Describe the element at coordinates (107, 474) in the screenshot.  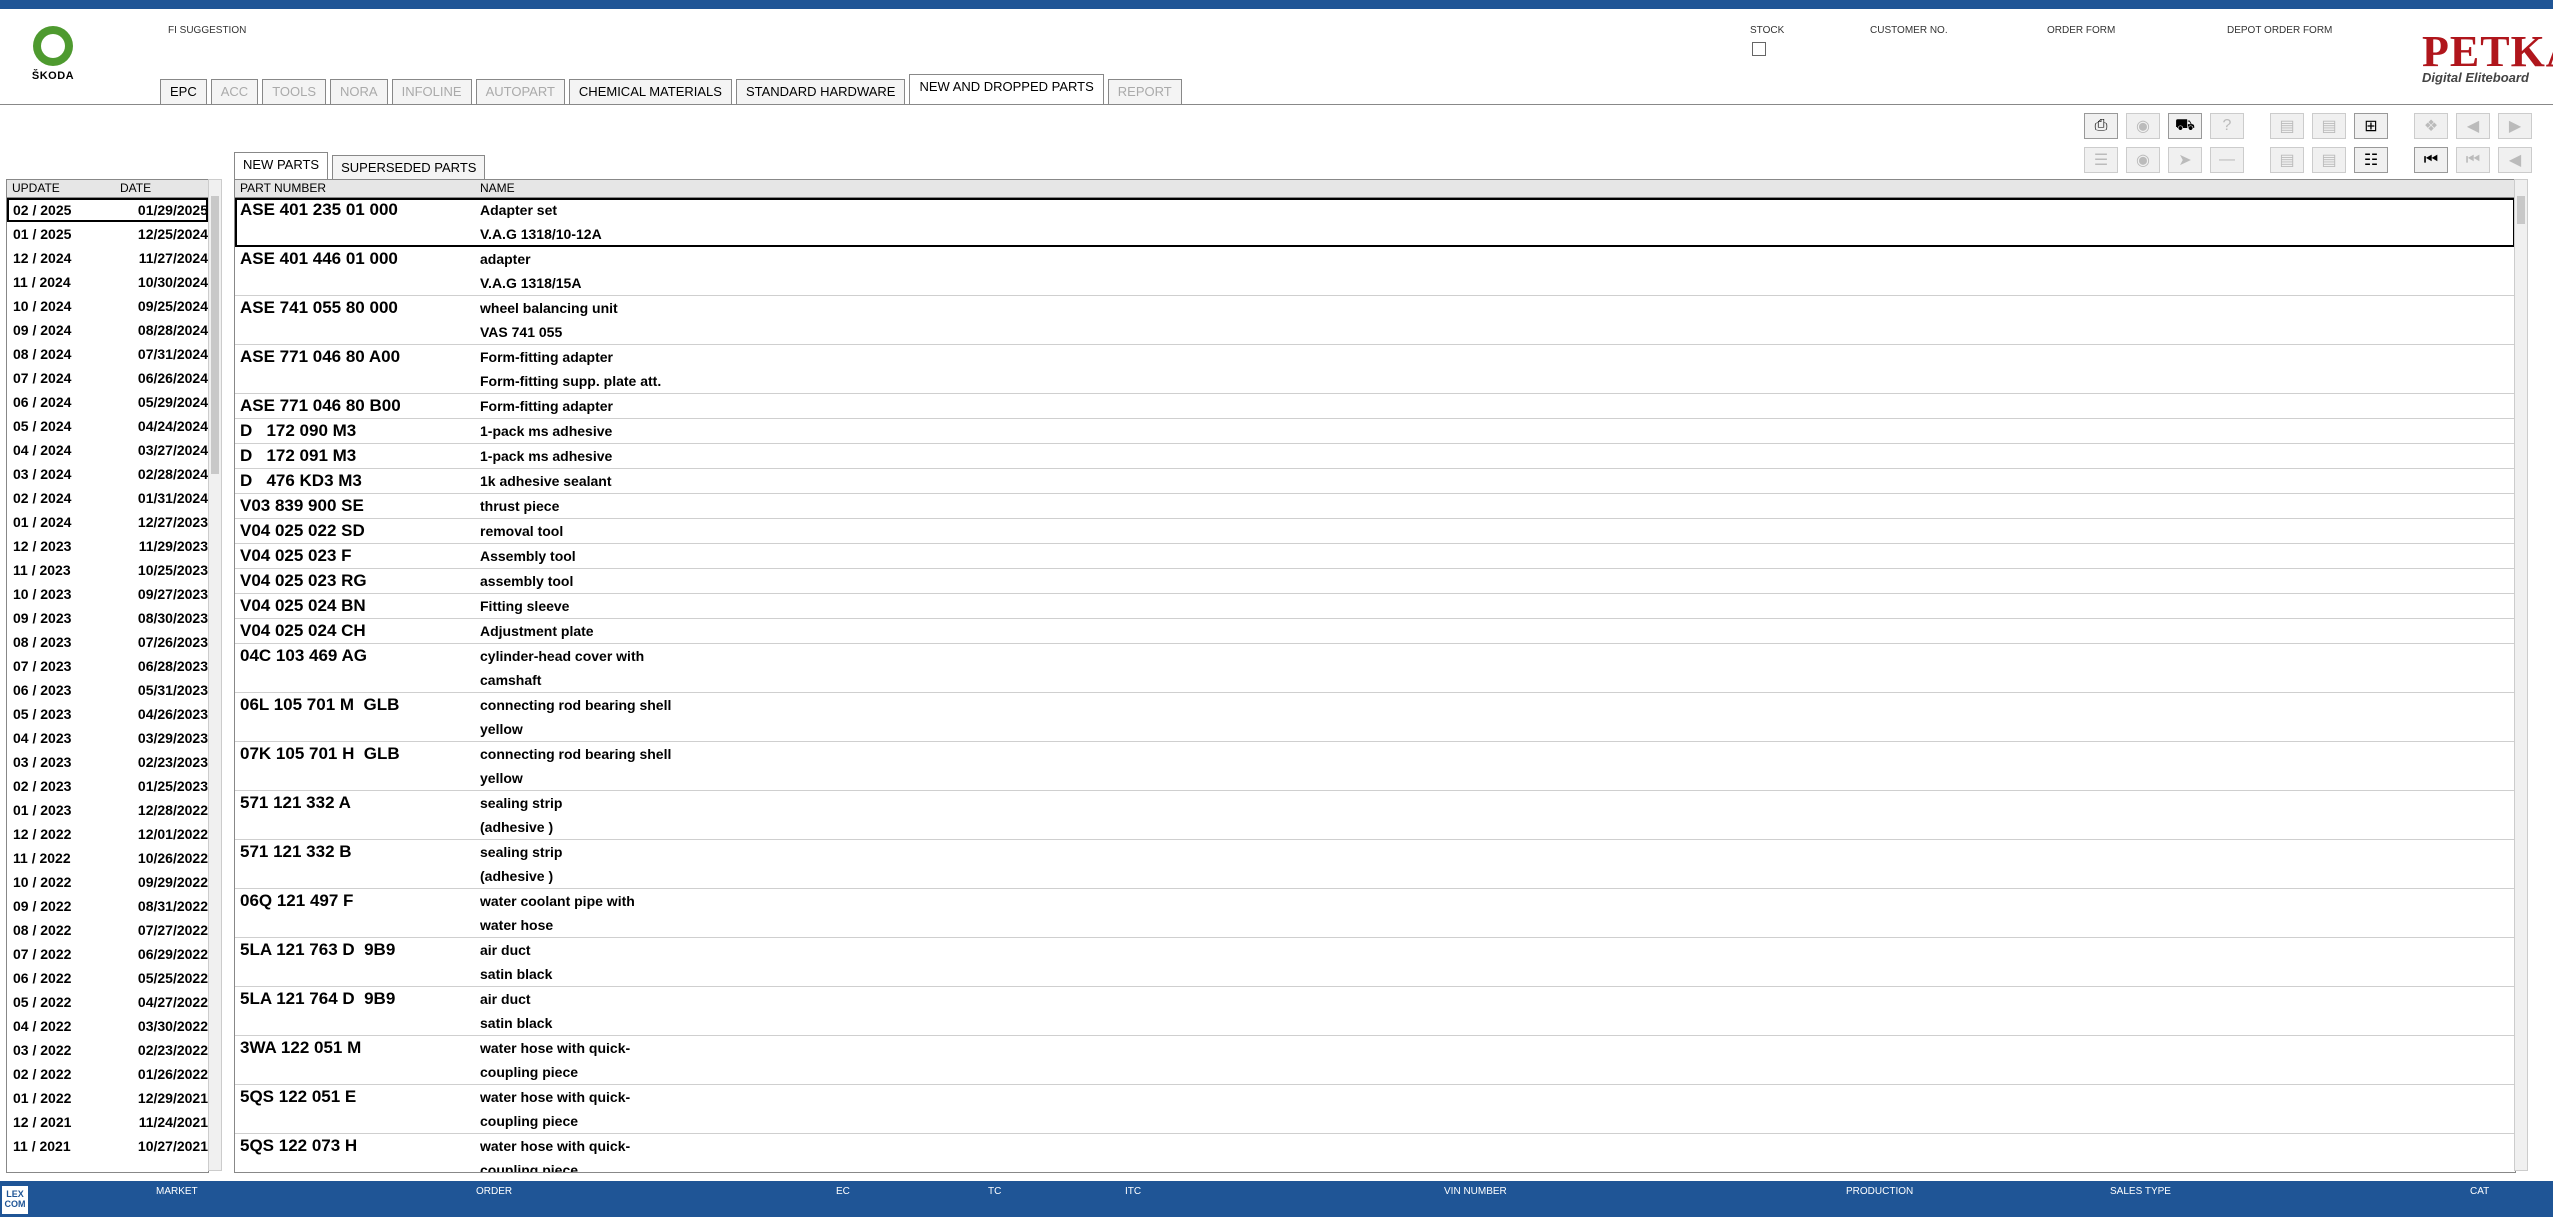
I see `update-row: 03 / 2024 02/28/2024` at that location.